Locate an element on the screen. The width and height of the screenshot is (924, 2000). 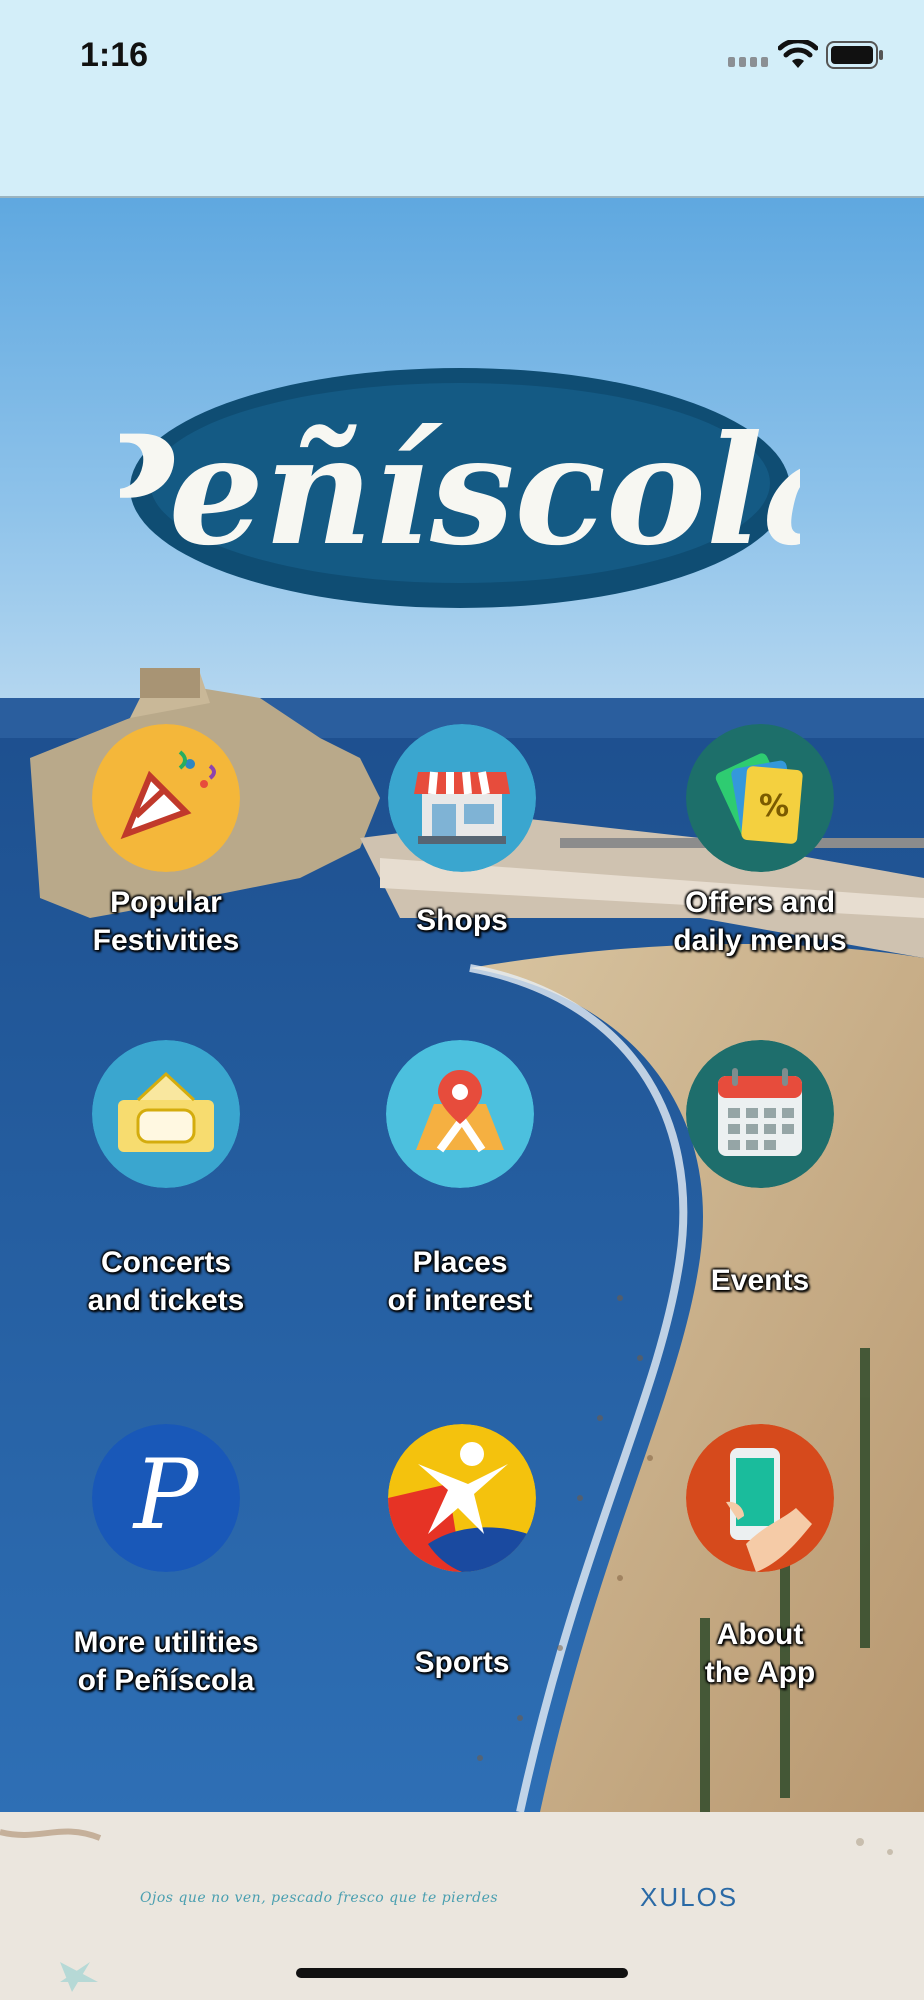
menu-about-app: About the App is located at coordinates (760, 1574).